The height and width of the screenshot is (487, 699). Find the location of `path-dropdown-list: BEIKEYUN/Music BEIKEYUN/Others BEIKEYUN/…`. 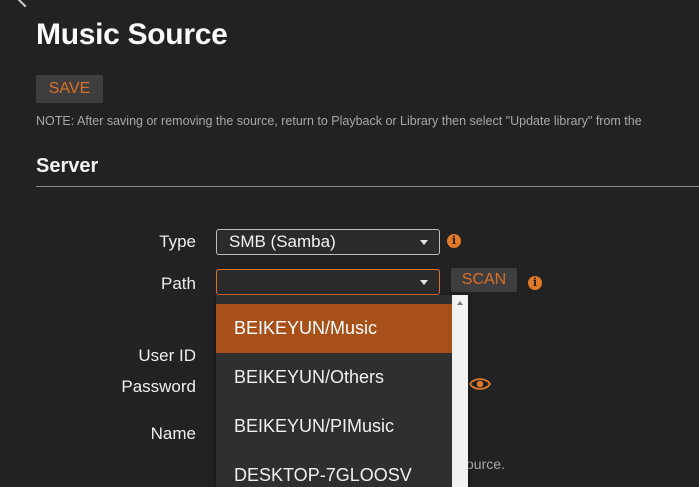

path-dropdown-list: BEIKEYUN/Music BEIKEYUN/Others BEIKEYUN/… is located at coordinates (342, 391).